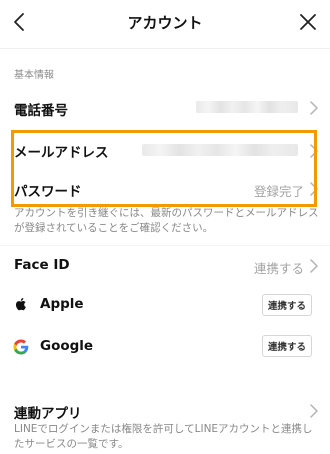  Describe the element at coordinates (20, 304) in the screenshot. I see `apple-logo-icon` at that location.